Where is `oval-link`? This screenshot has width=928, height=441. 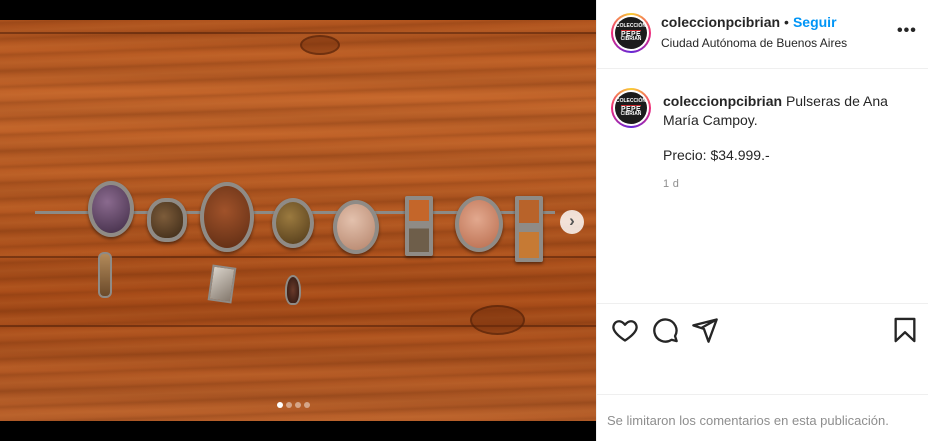 oval-link is located at coordinates (479, 224).